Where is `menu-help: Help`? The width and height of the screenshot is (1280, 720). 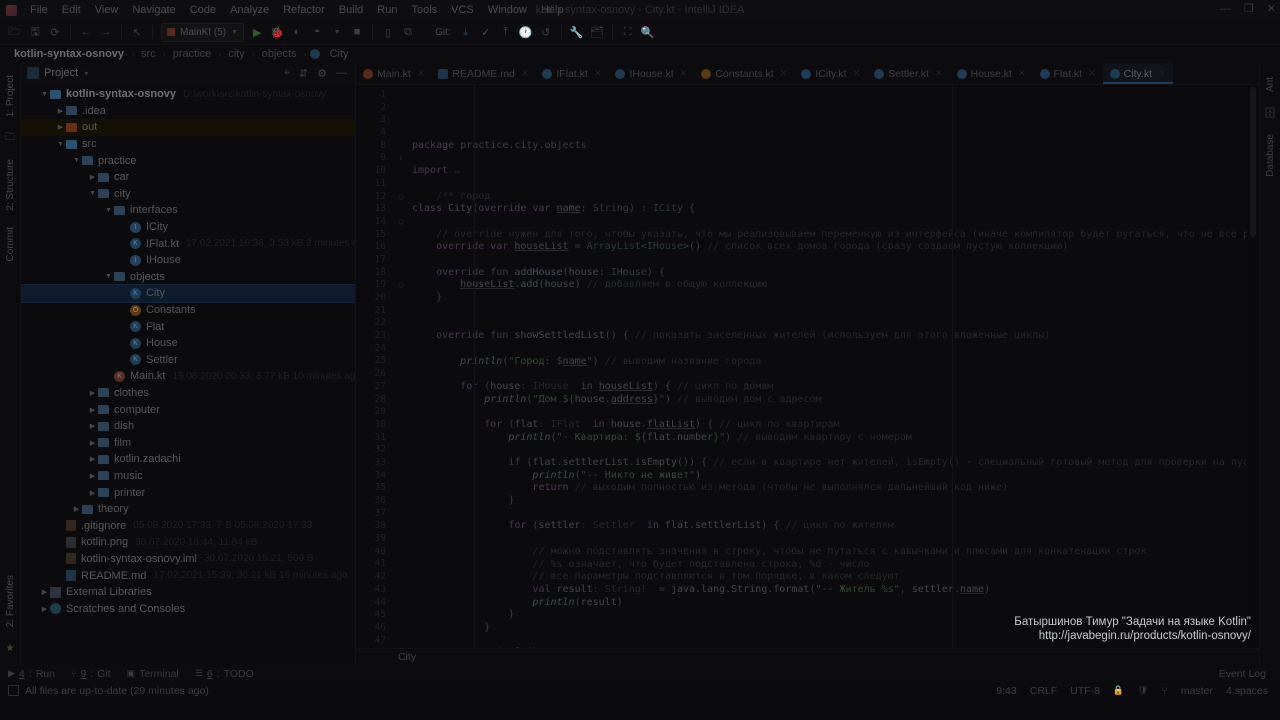 menu-help: Help is located at coordinates (552, 10).